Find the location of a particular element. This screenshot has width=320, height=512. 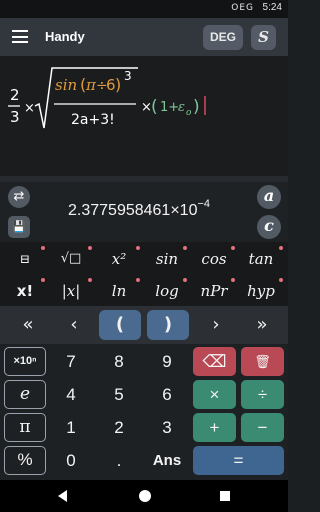

frac-denominator: 3 is located at coordinates (15, 117).